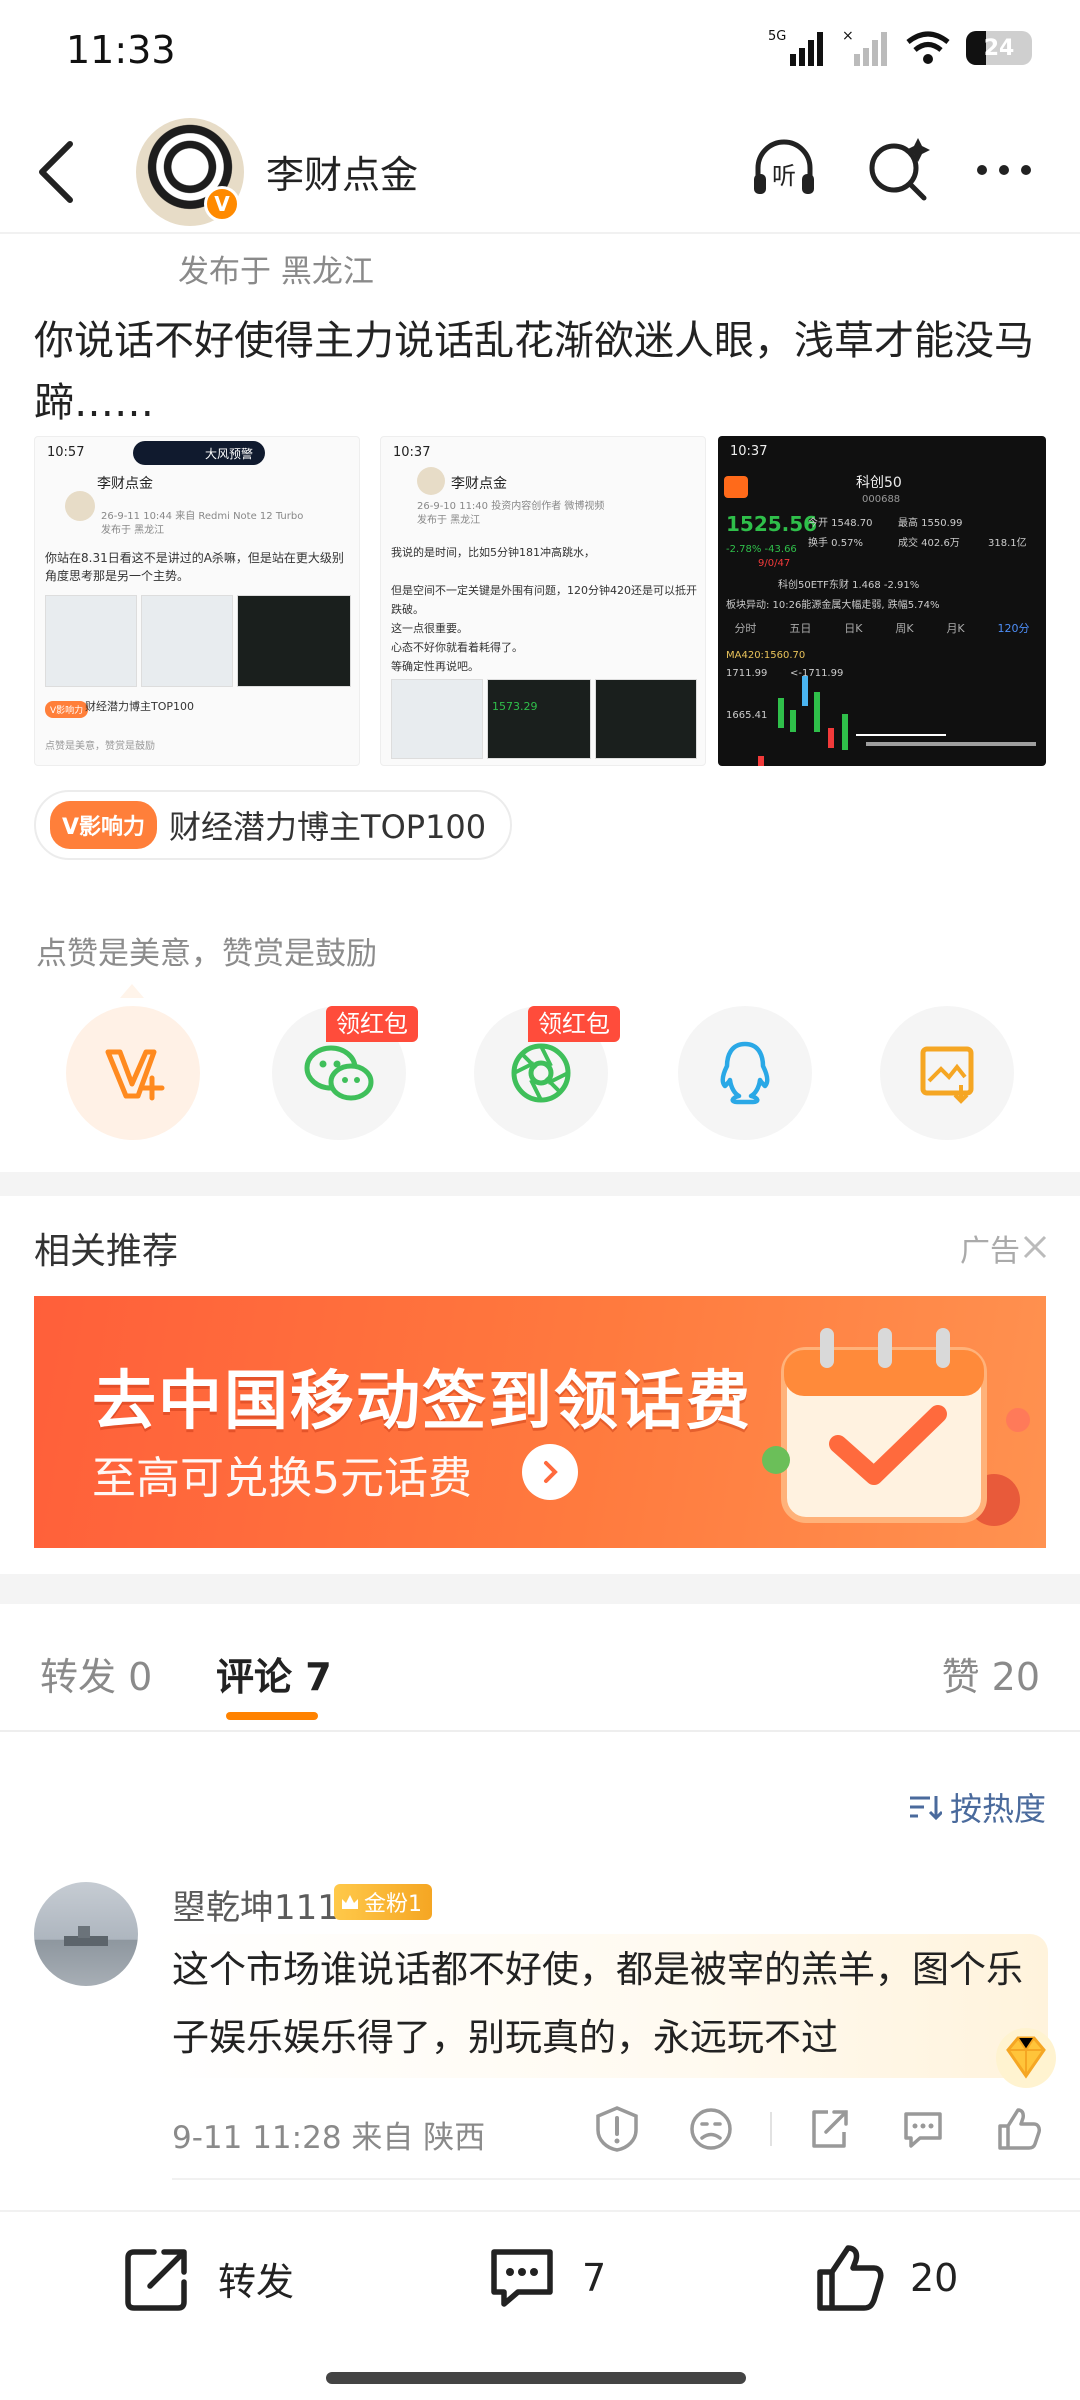 This screenshot has width=1080, height=2400. Describe the element at coordinates (222, 204) in the screenshot. I see `verified-v-icon: V` at that location.